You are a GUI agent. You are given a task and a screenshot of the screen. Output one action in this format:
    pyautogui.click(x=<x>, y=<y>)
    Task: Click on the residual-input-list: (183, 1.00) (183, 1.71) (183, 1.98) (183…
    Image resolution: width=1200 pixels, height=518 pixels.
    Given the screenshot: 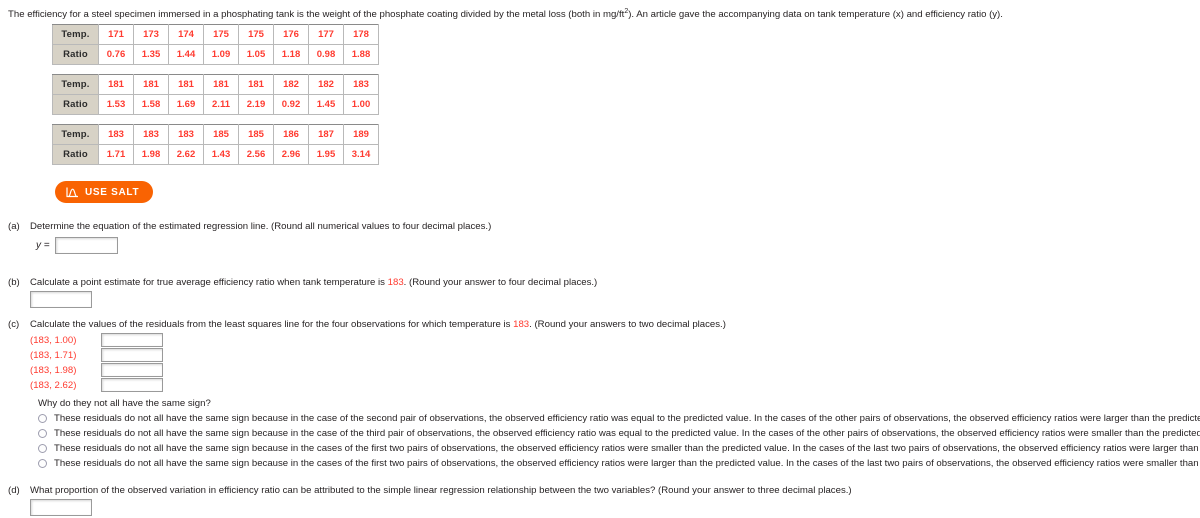 What is the action you would take?
    pyautogui.click(x=96, y=363)
    